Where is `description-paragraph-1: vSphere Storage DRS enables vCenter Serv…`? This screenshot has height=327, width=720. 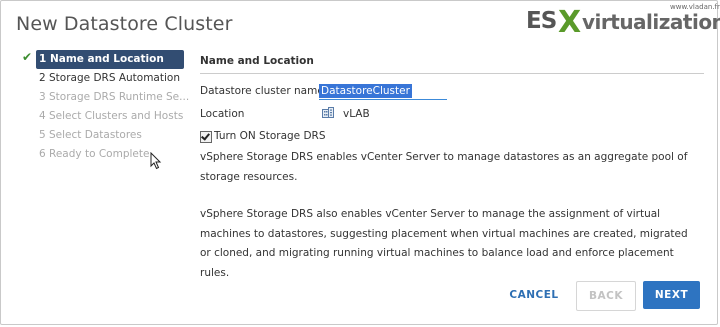
description-paragraph-1: vSphere Storage DRS enables vCenter Serv… is located at coordinates (444, 167).